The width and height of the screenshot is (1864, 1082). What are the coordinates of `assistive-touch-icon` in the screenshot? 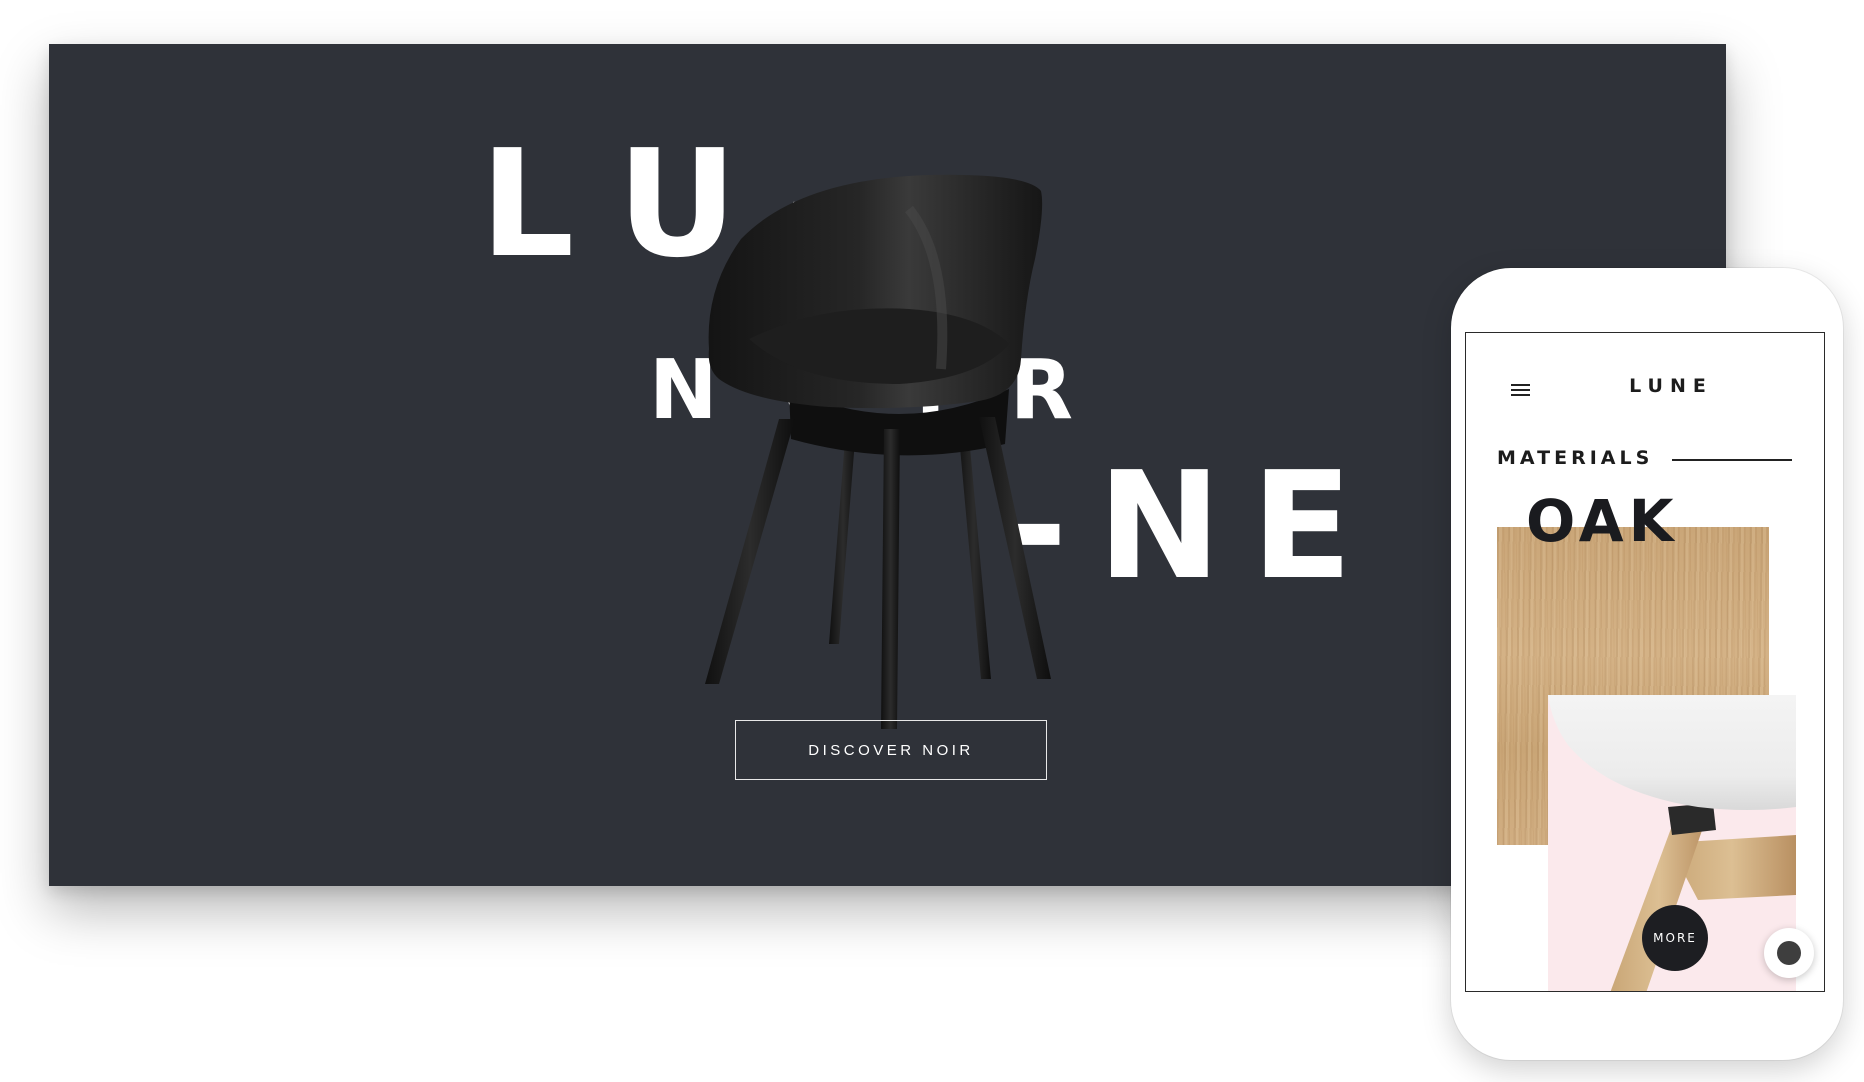 It's located at (1789, 953).